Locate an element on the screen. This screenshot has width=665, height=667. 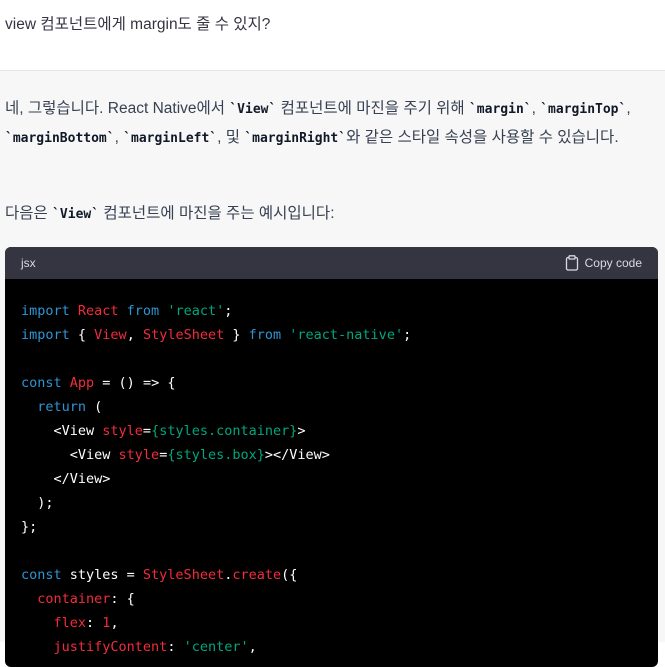
paragraph-text: 다음은 is located at coordinates (29, 213).